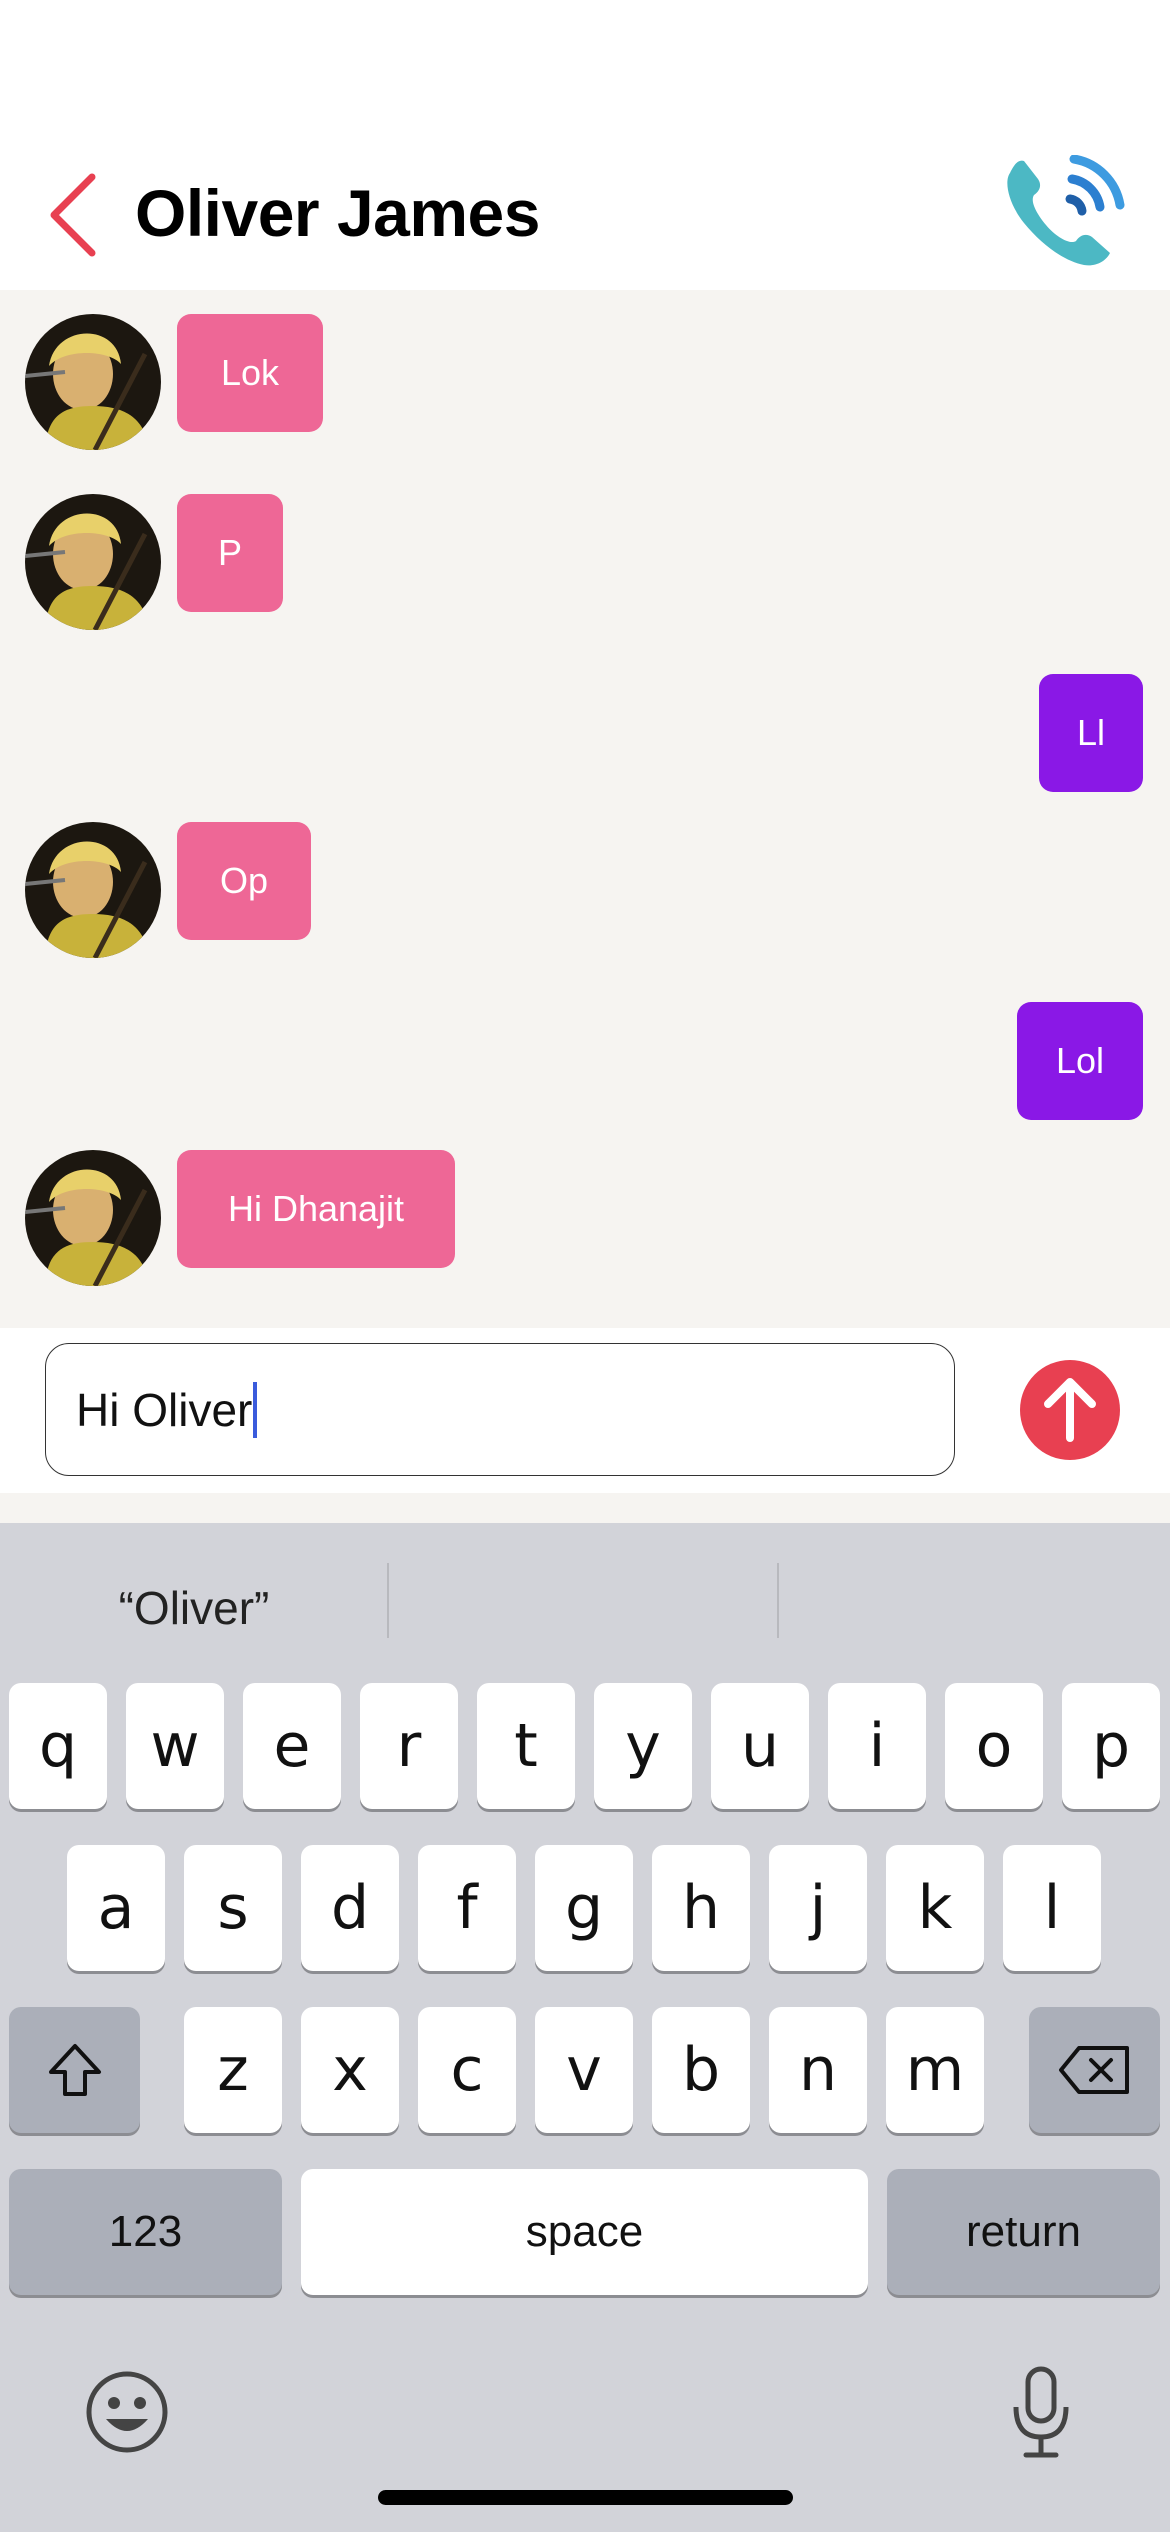  What do you see at coordinates (500, 1409) in the screenshot?
I see `message-input: Hi Oliver` at bounding box center [500, 1409].